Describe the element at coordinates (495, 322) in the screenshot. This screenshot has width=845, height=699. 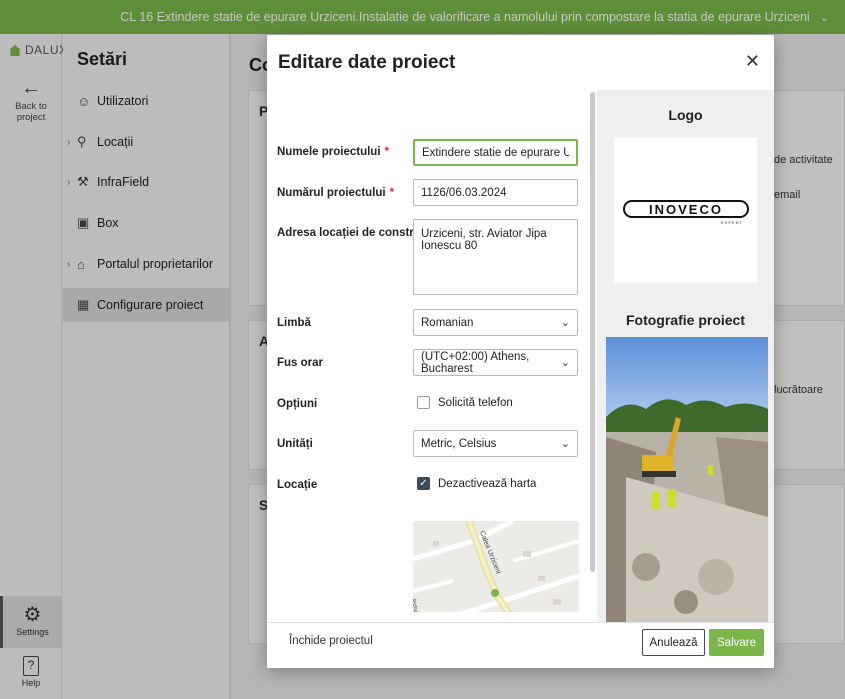
I see `language-select: Romanian ⌄` at that location.